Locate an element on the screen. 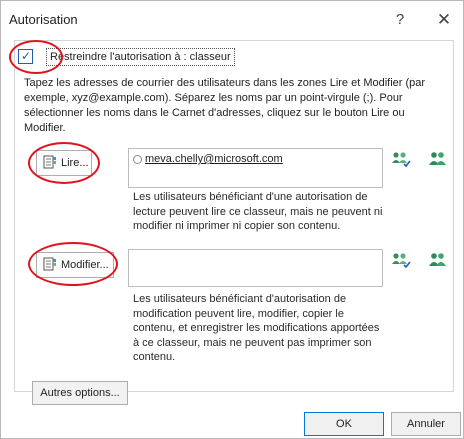  restrict-permission-label: Restreindre l'autorisation à : classeur is located at coordinates (140, 57).